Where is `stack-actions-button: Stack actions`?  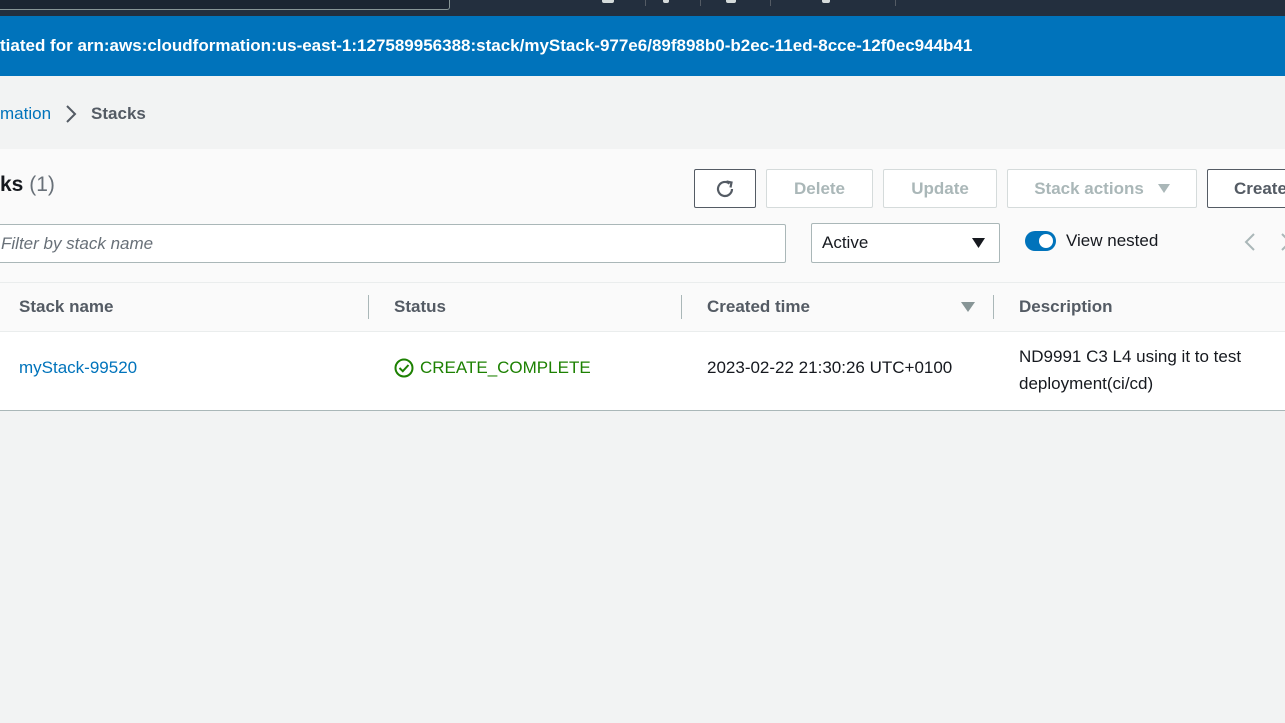
stack-actions-button: Stack actions is located at coordinates (1102, 188).